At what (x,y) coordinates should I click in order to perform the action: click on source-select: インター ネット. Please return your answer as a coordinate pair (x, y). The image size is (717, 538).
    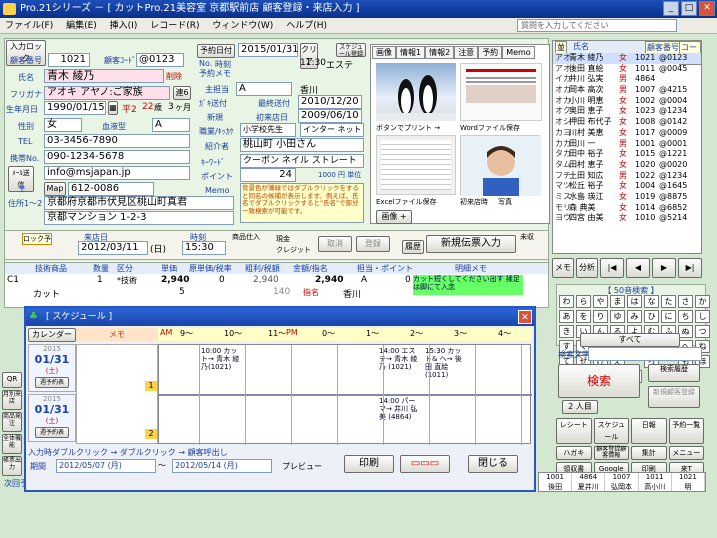
    Looking at the image, I should click on (332, 130).